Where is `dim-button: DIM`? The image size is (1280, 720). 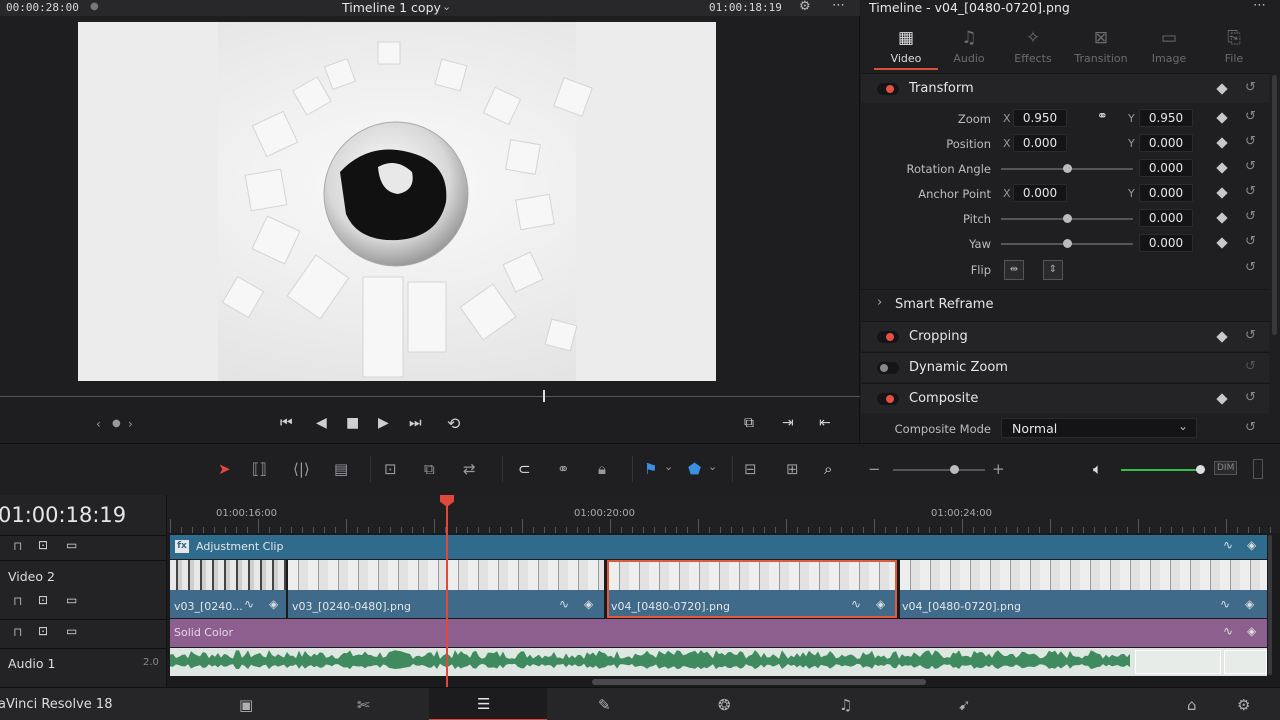 dim-button: DIM is located at coordinates (1226, 468).